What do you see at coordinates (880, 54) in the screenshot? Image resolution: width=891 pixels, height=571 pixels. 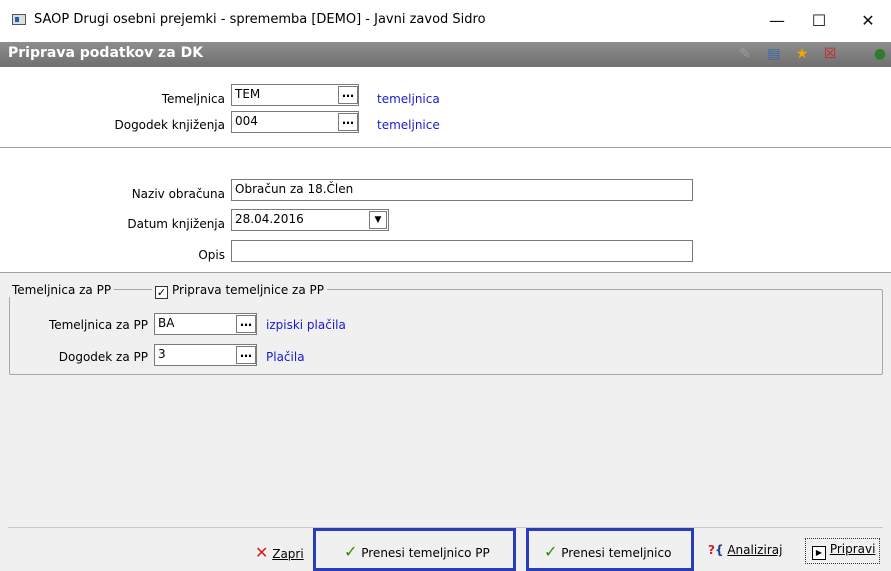 I see `globe-icon: ●` at bounding box center [880, 54].